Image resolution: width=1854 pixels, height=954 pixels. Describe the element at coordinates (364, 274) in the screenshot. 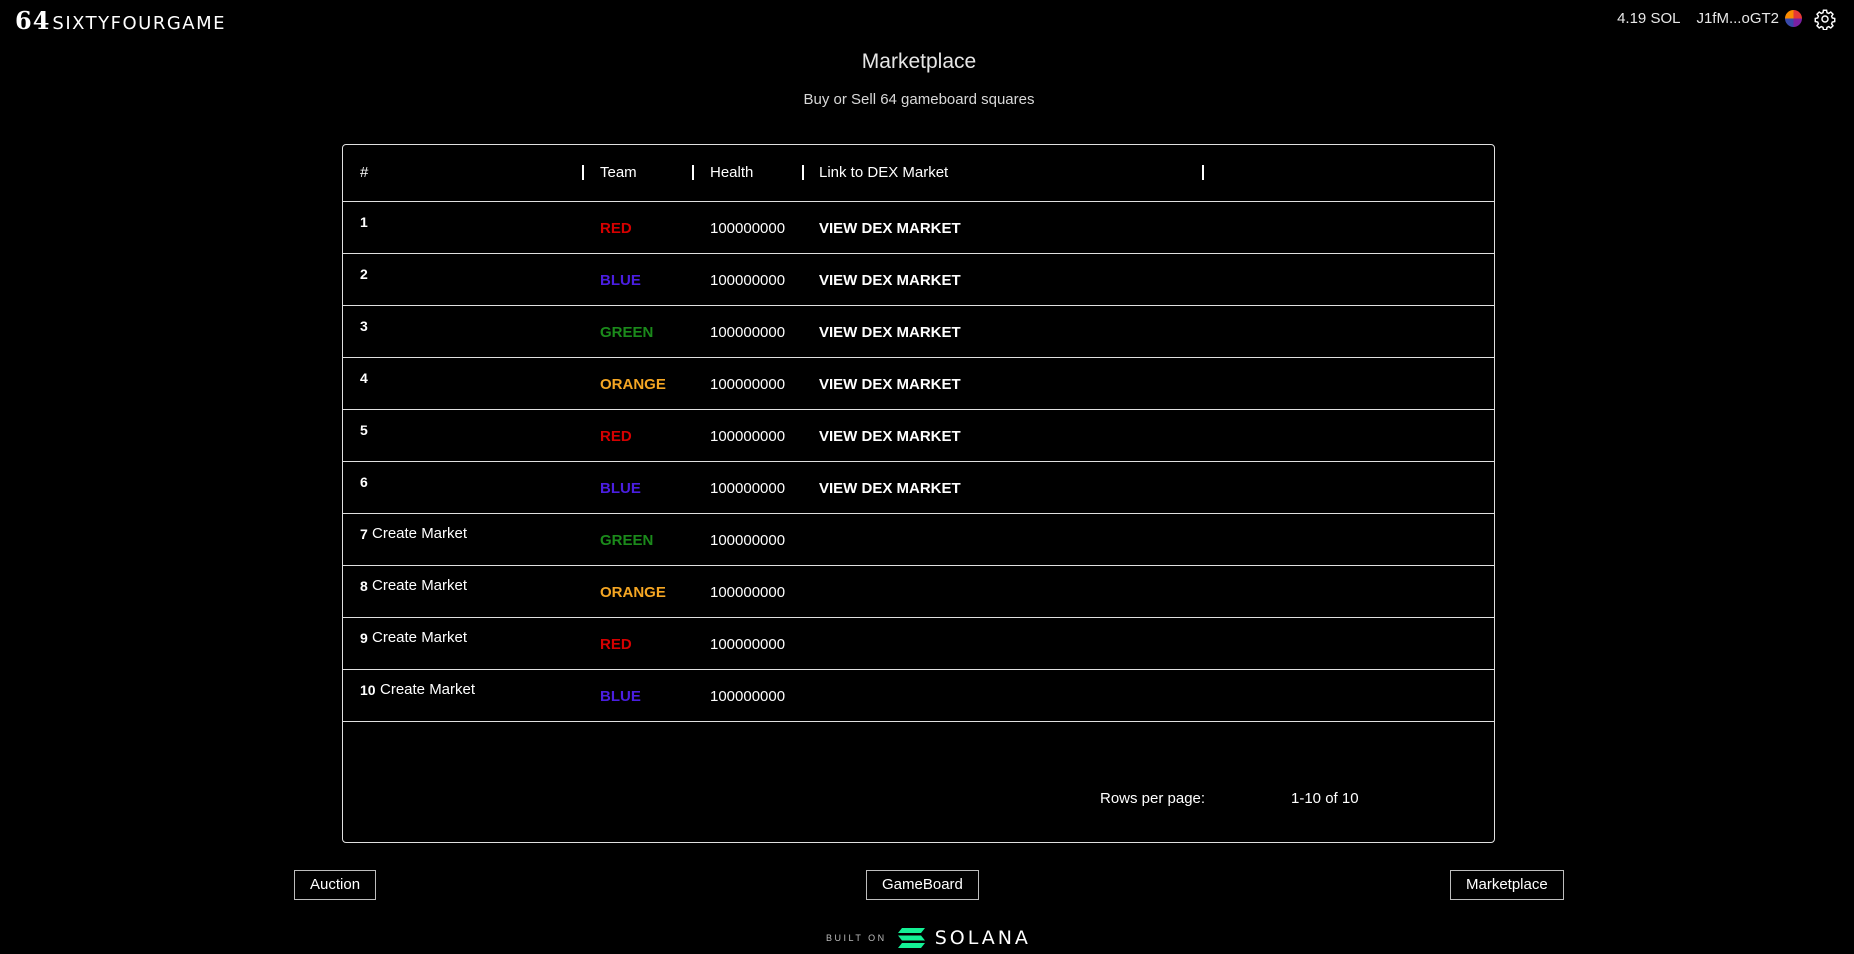

I see `row-number: 2` at that location.